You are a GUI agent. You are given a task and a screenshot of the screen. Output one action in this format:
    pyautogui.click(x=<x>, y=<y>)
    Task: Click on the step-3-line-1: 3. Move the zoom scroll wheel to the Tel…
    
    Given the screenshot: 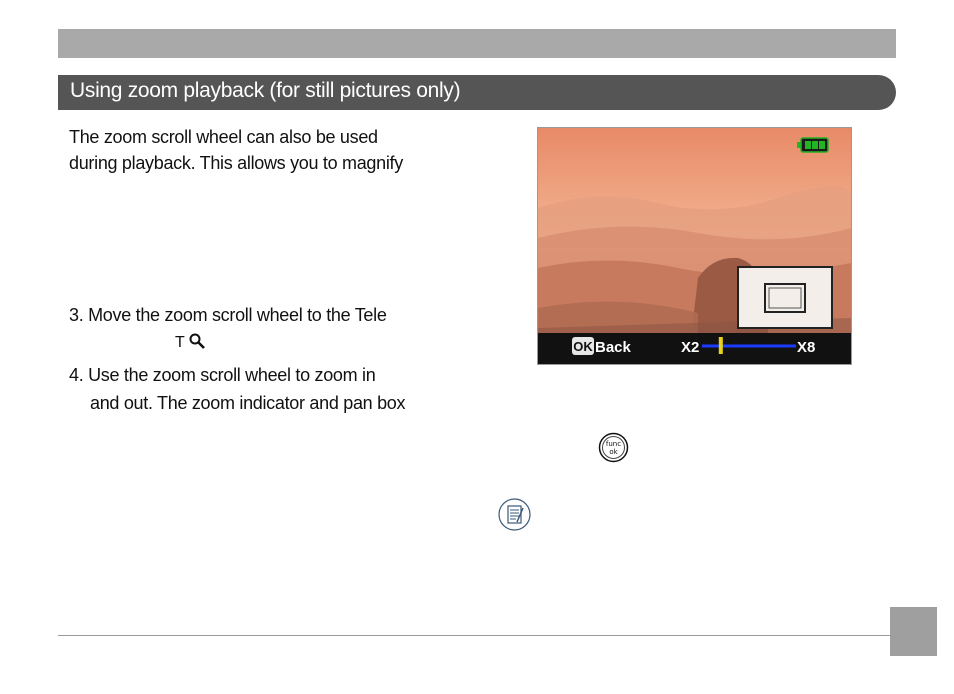 What is the action you would take?
    pyautogui.click(x=228, y=315)
    